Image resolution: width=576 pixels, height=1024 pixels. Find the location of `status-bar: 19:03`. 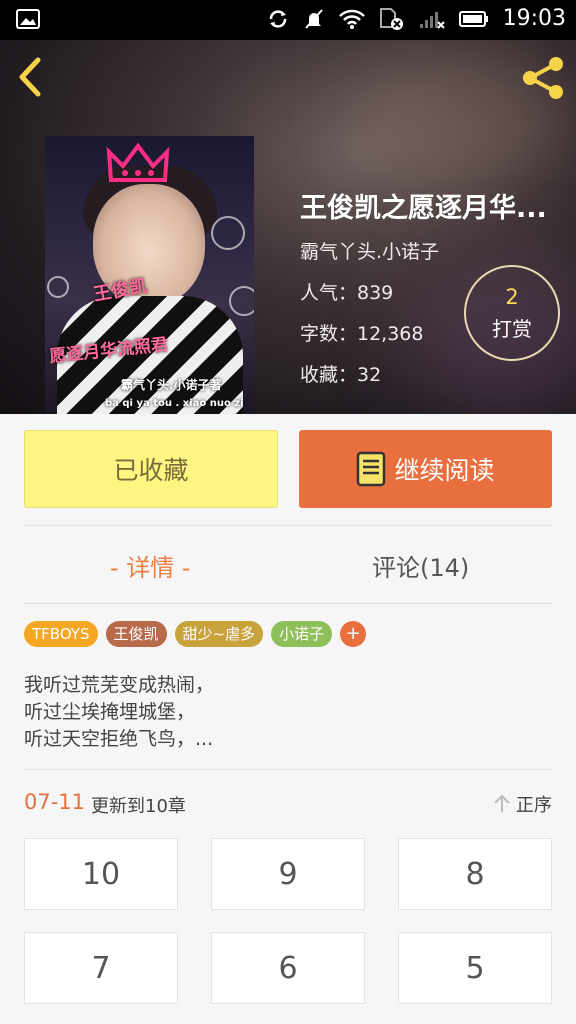

status-bar: 19:03 is located at coordinates (288, 20).